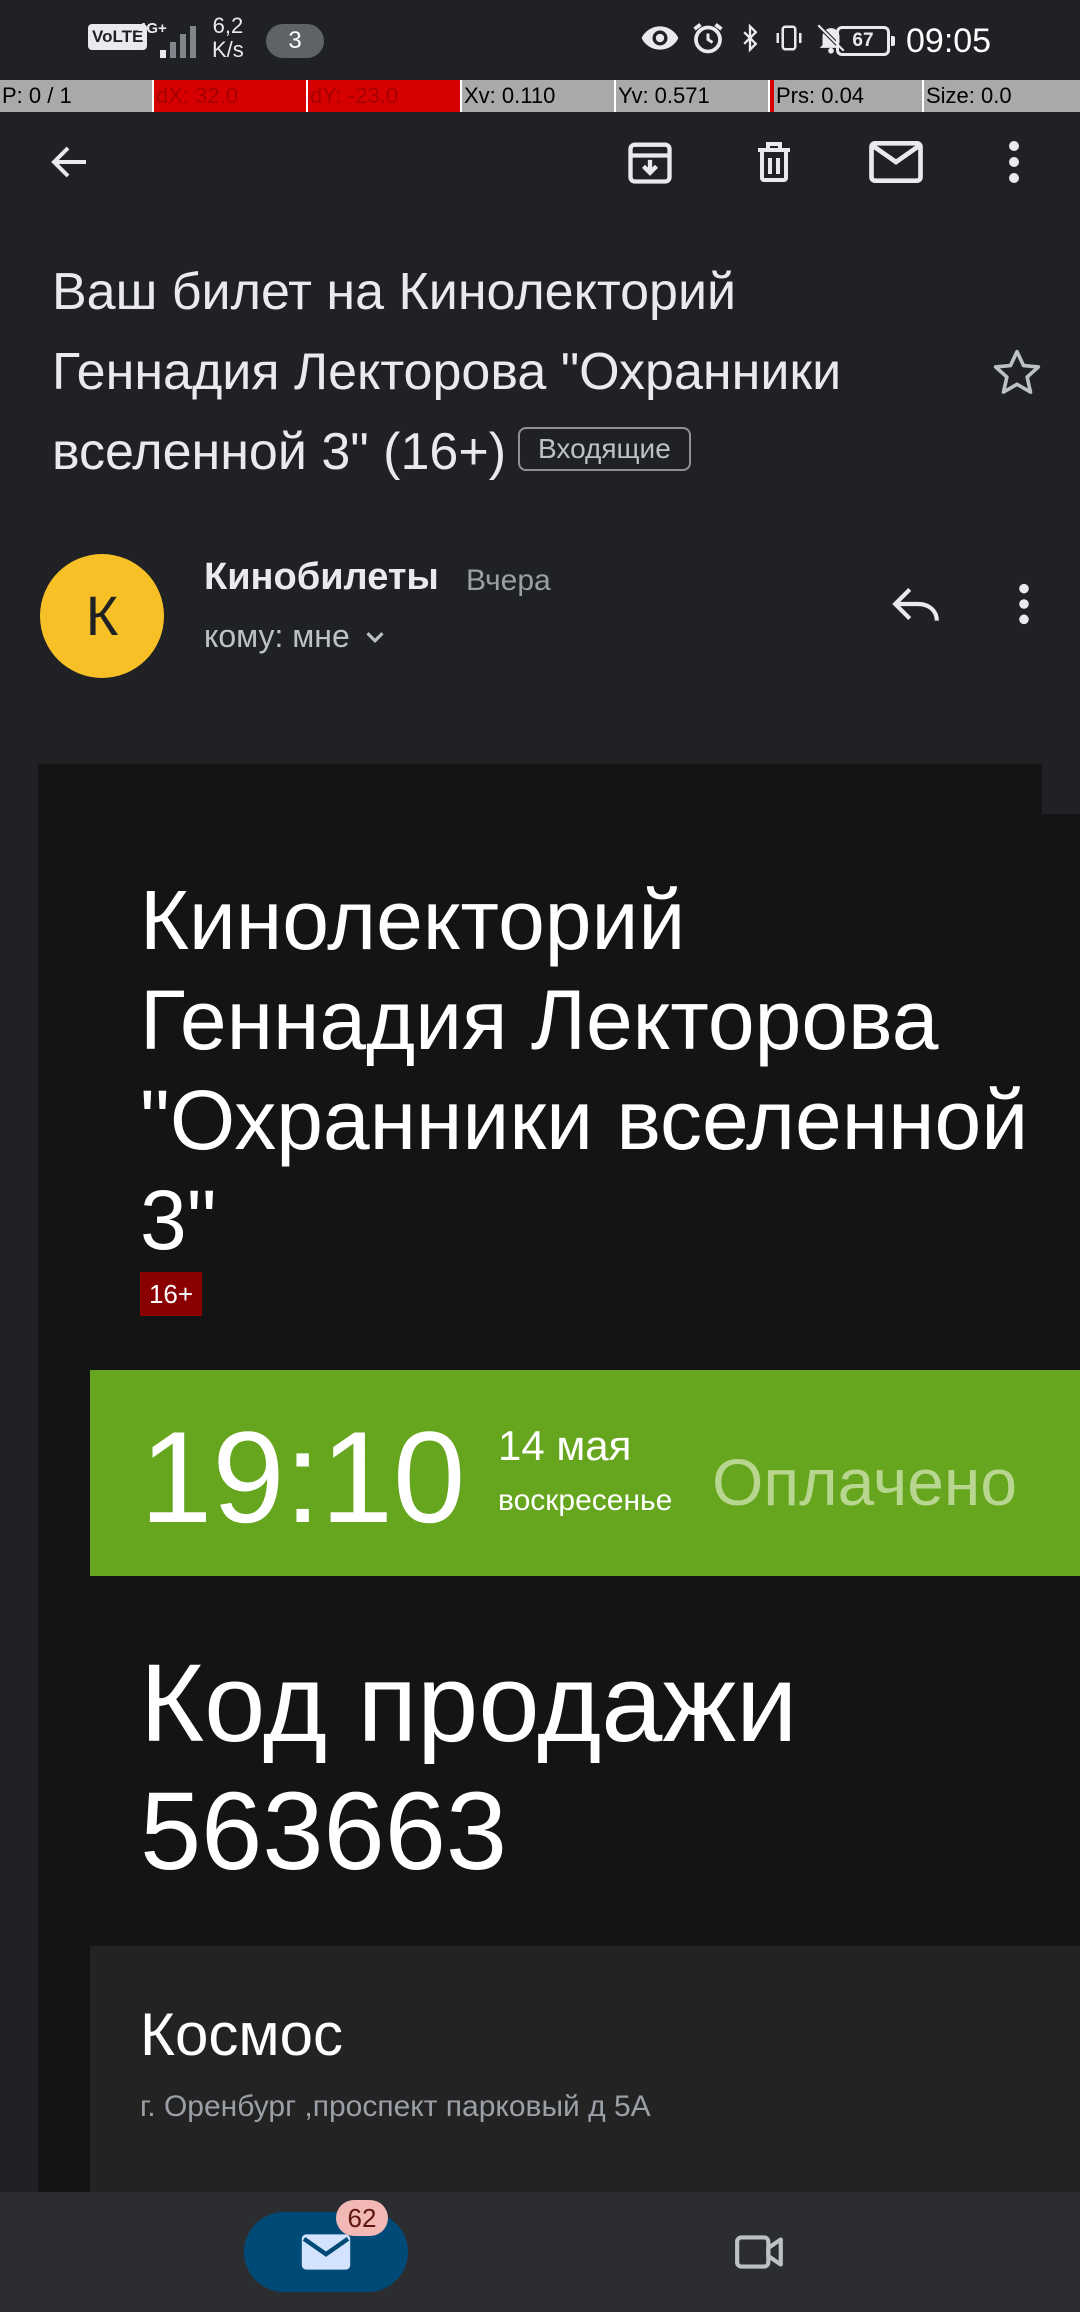 The image size is (1080, 2312). What do you see at coordinates (708, 38) in the screenshot?
I see `alarm-icon` at bounding box center [708, 38].